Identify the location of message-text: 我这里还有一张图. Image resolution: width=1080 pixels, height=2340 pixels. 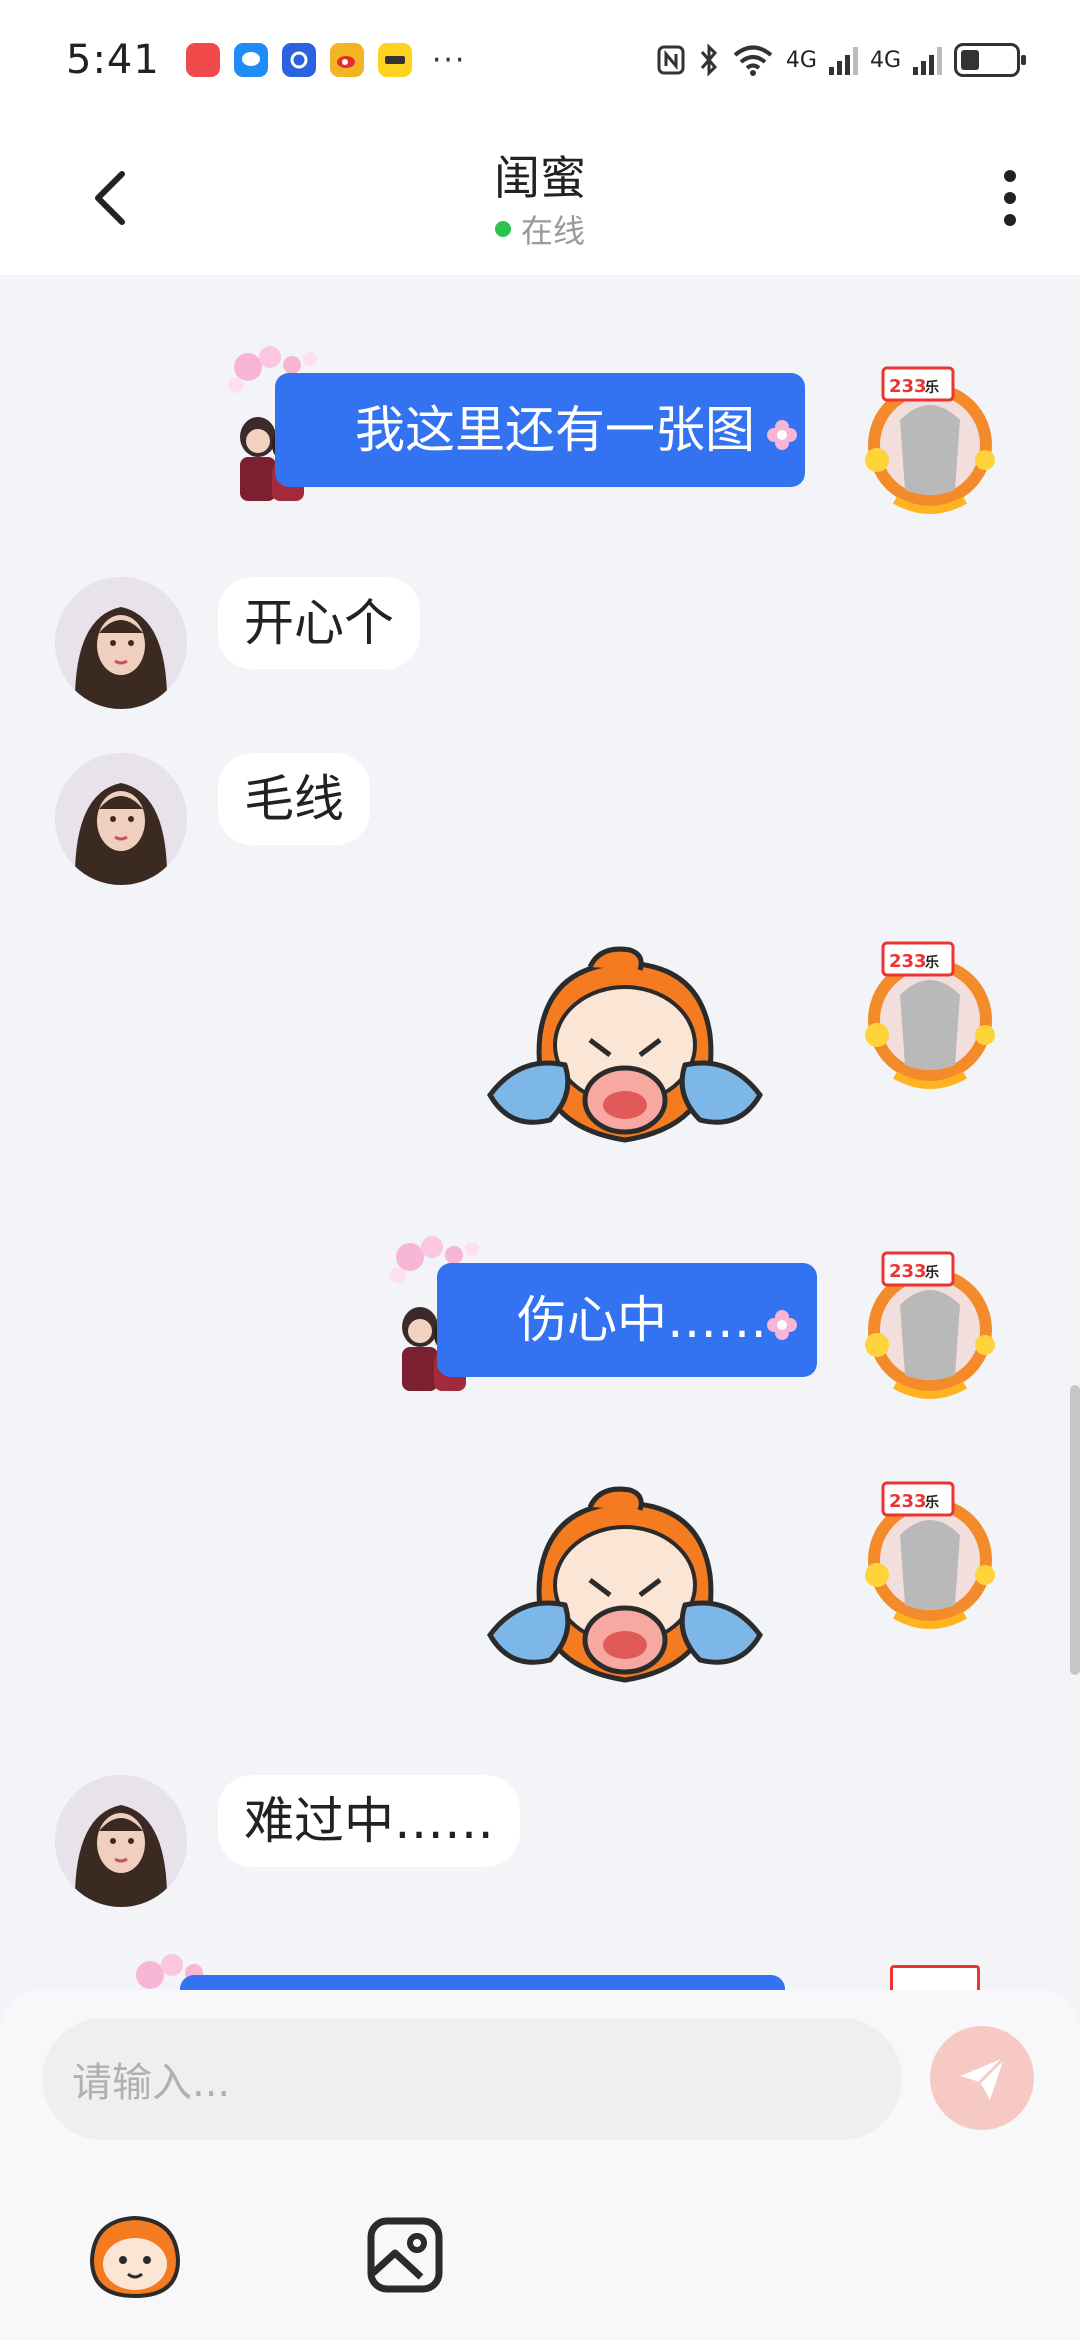
(555, 430).